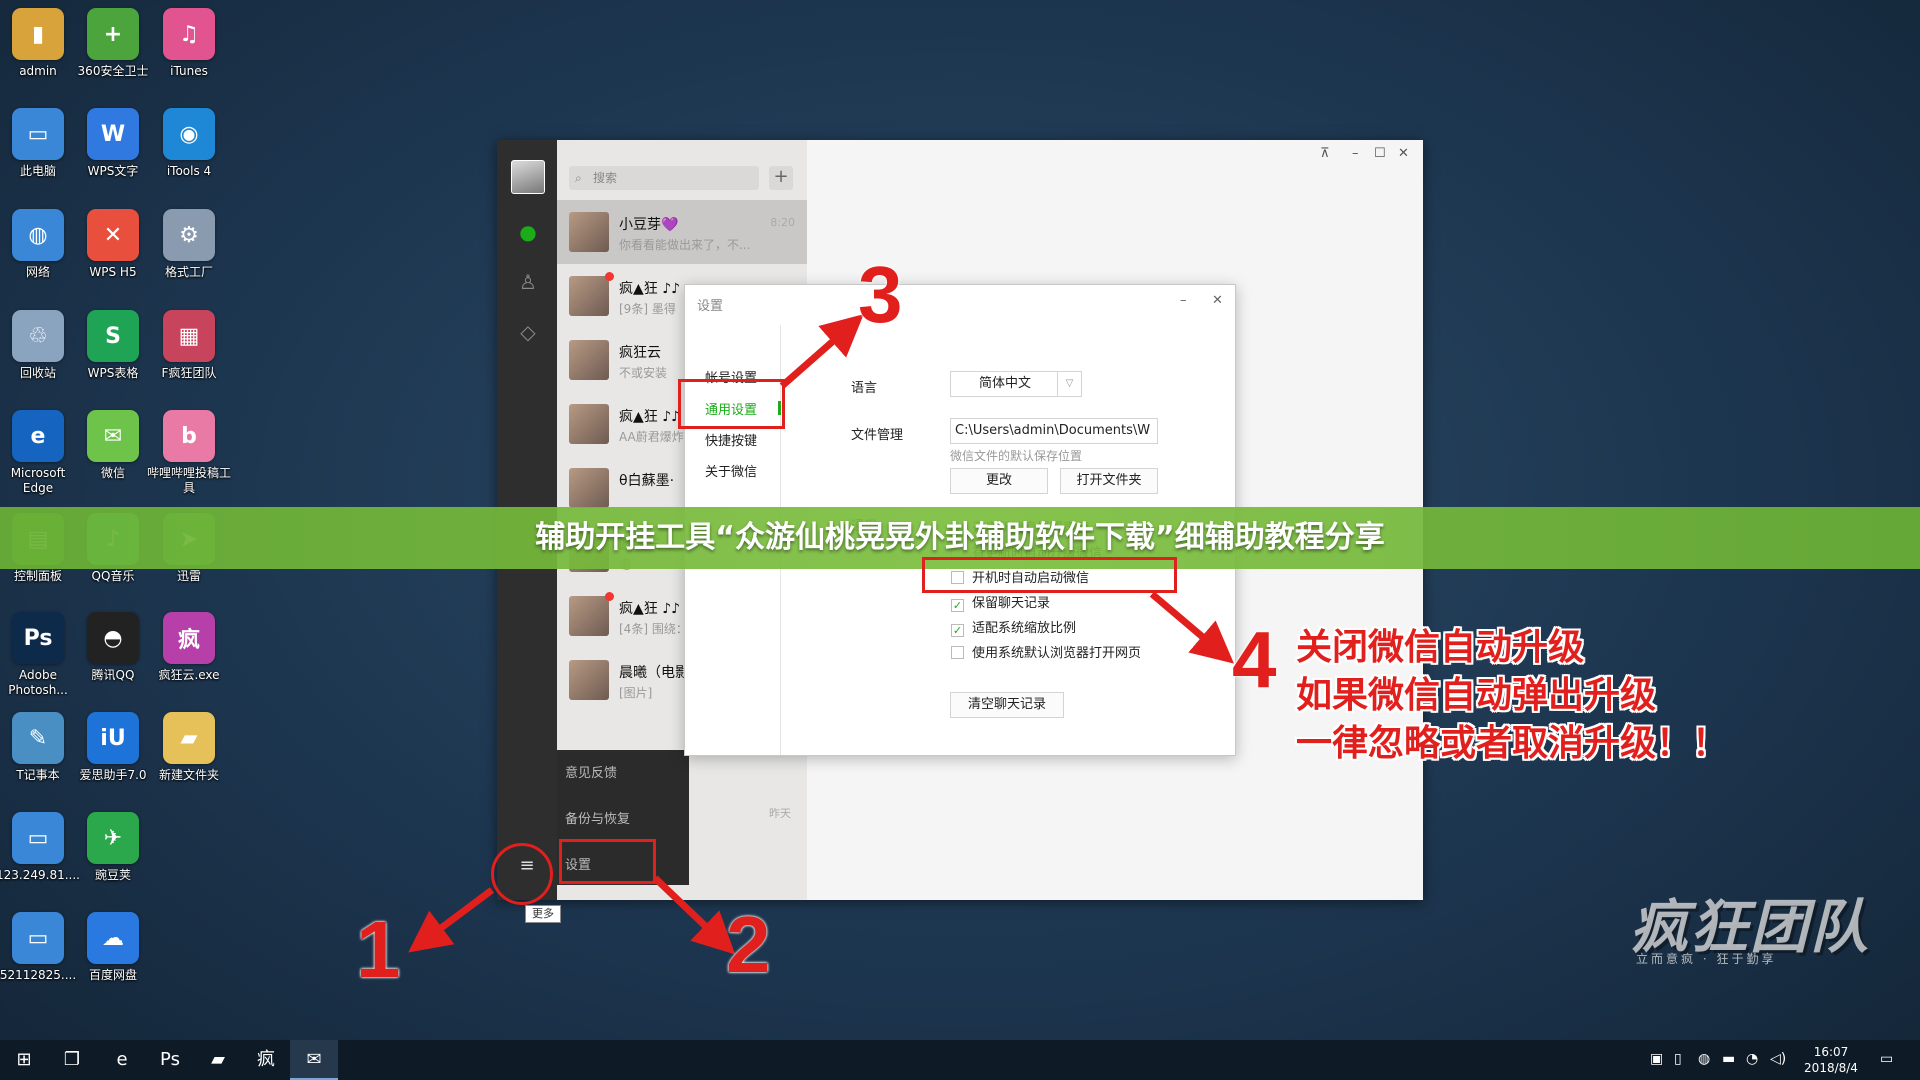 The width and height of the screenshot is (1920, 1080). I want to click on desktop-icon: ▦ F疯狂团队, so click(189, 345).